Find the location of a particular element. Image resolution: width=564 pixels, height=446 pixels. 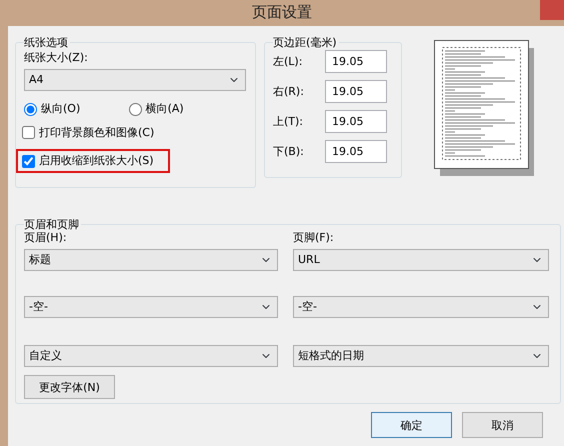

header-select: 标题 is located at coordinates (151, 260).